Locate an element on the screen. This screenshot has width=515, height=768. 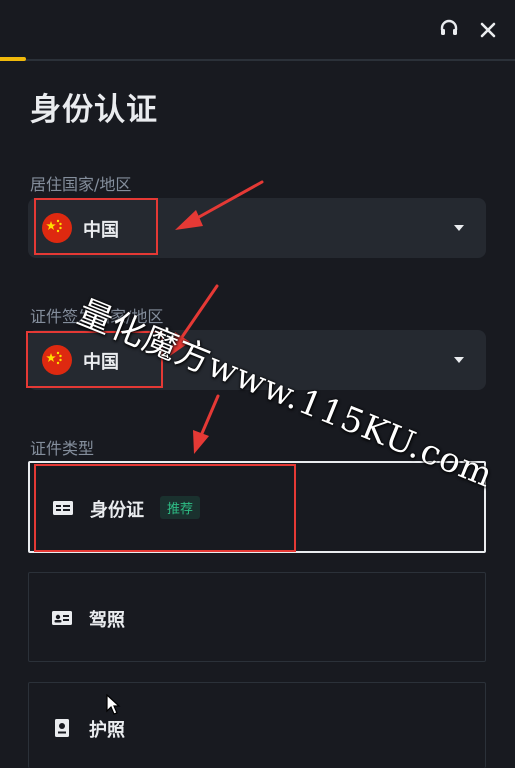
mouse-cursor-icon is located at coordinates (113, 704).